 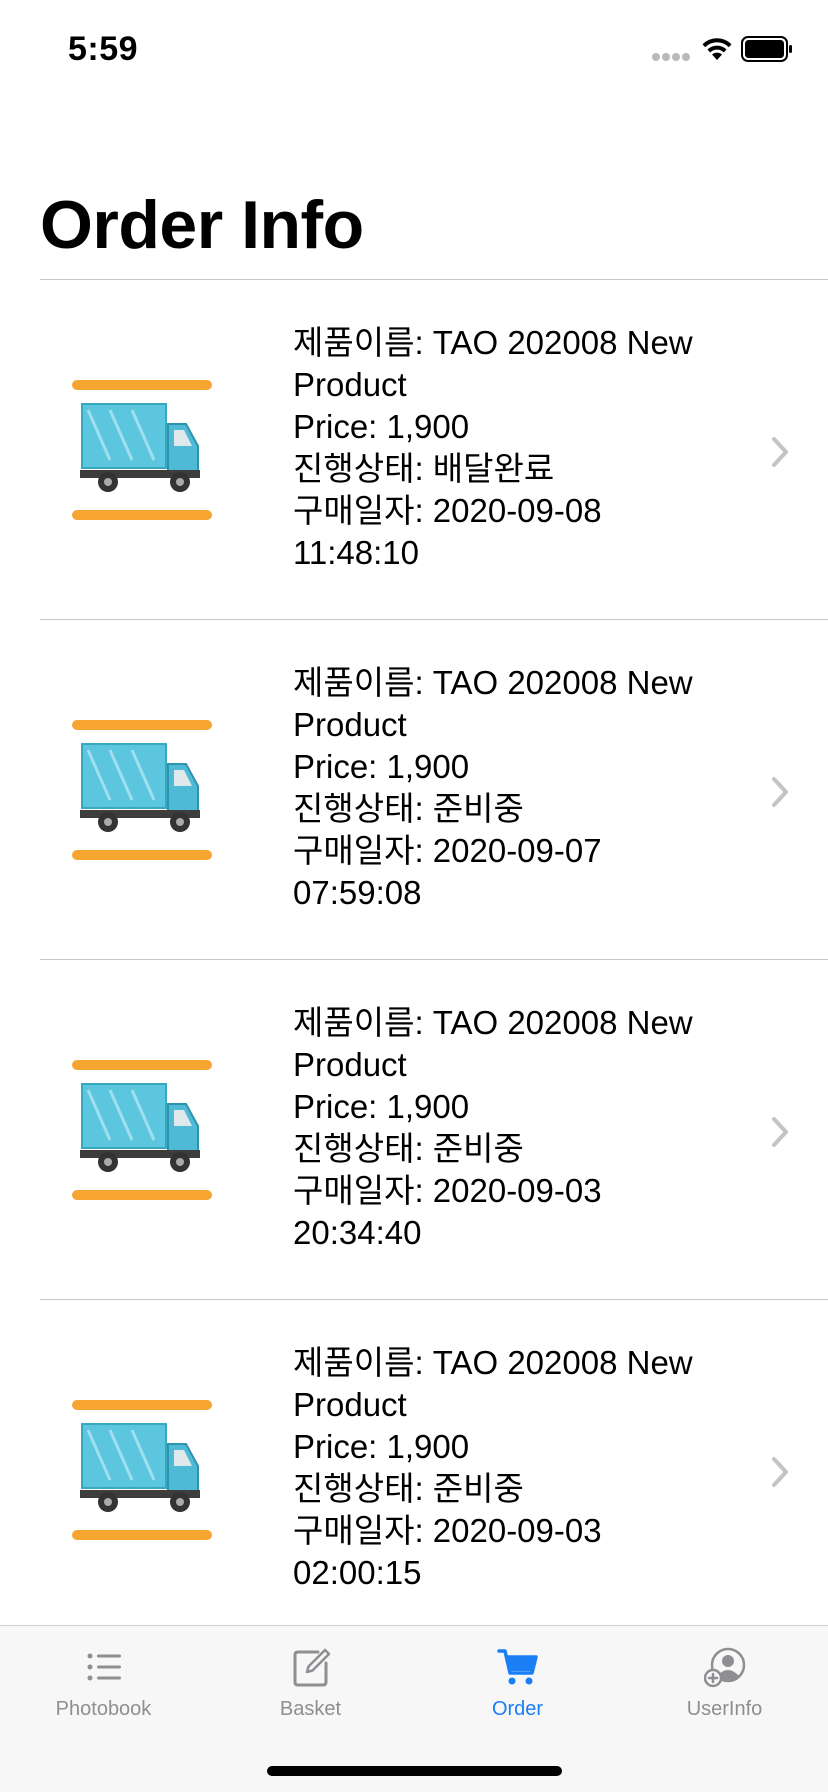 What do you see at coordinates (414, 50) in the screenshot?
I see `status-bar: 5:59` at bounding box center [414, 50].